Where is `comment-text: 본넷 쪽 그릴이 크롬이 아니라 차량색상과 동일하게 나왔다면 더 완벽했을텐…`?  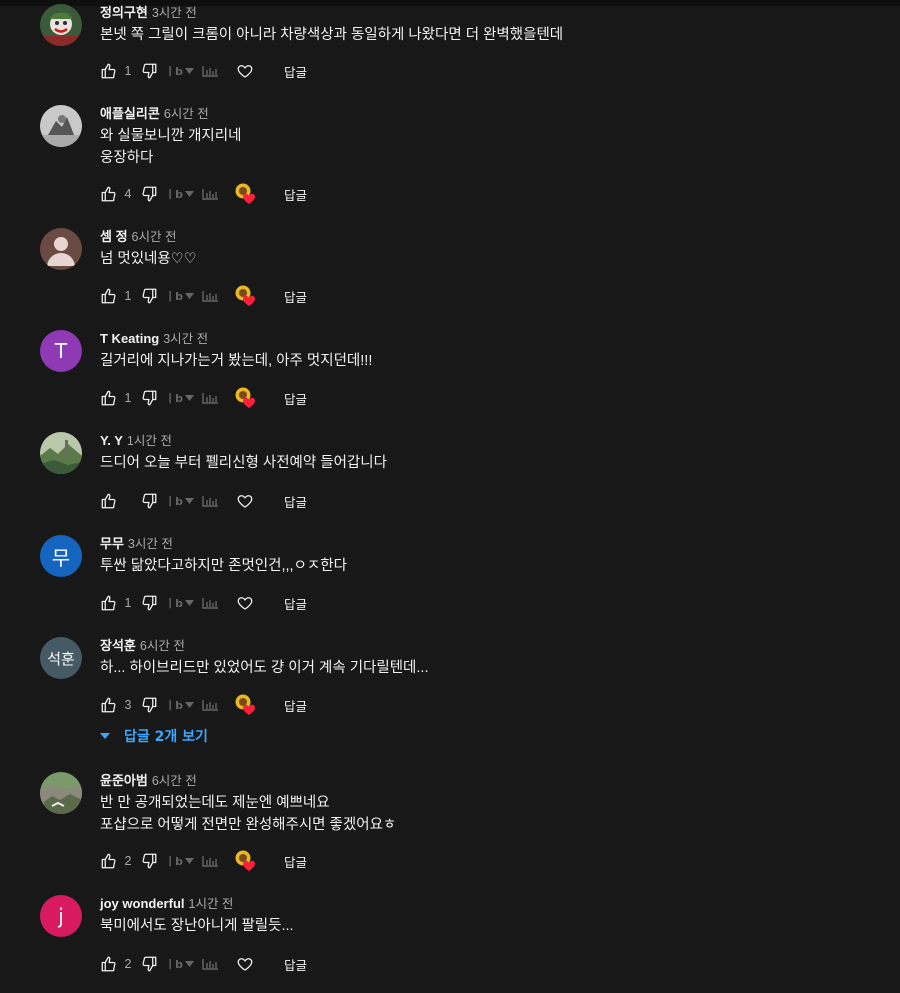 comment-text: 본넷 쪽 그릴이 크롬이 아니라 차량색상과 동일하게 나왔다면 더 완벽했을텐… is located at coordinates (480, 35).